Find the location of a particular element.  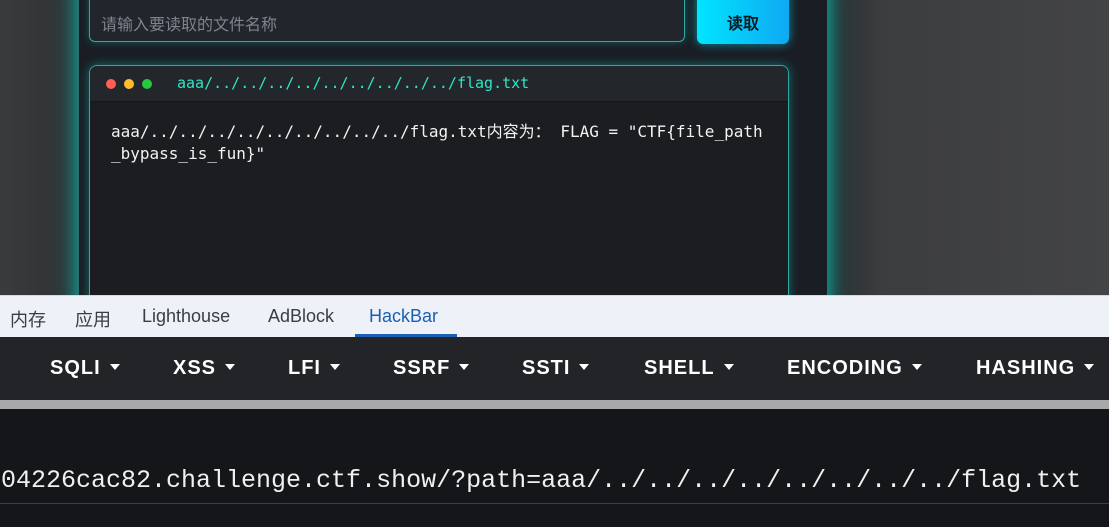

close-dot-icon is located at coordinates (111, 84).